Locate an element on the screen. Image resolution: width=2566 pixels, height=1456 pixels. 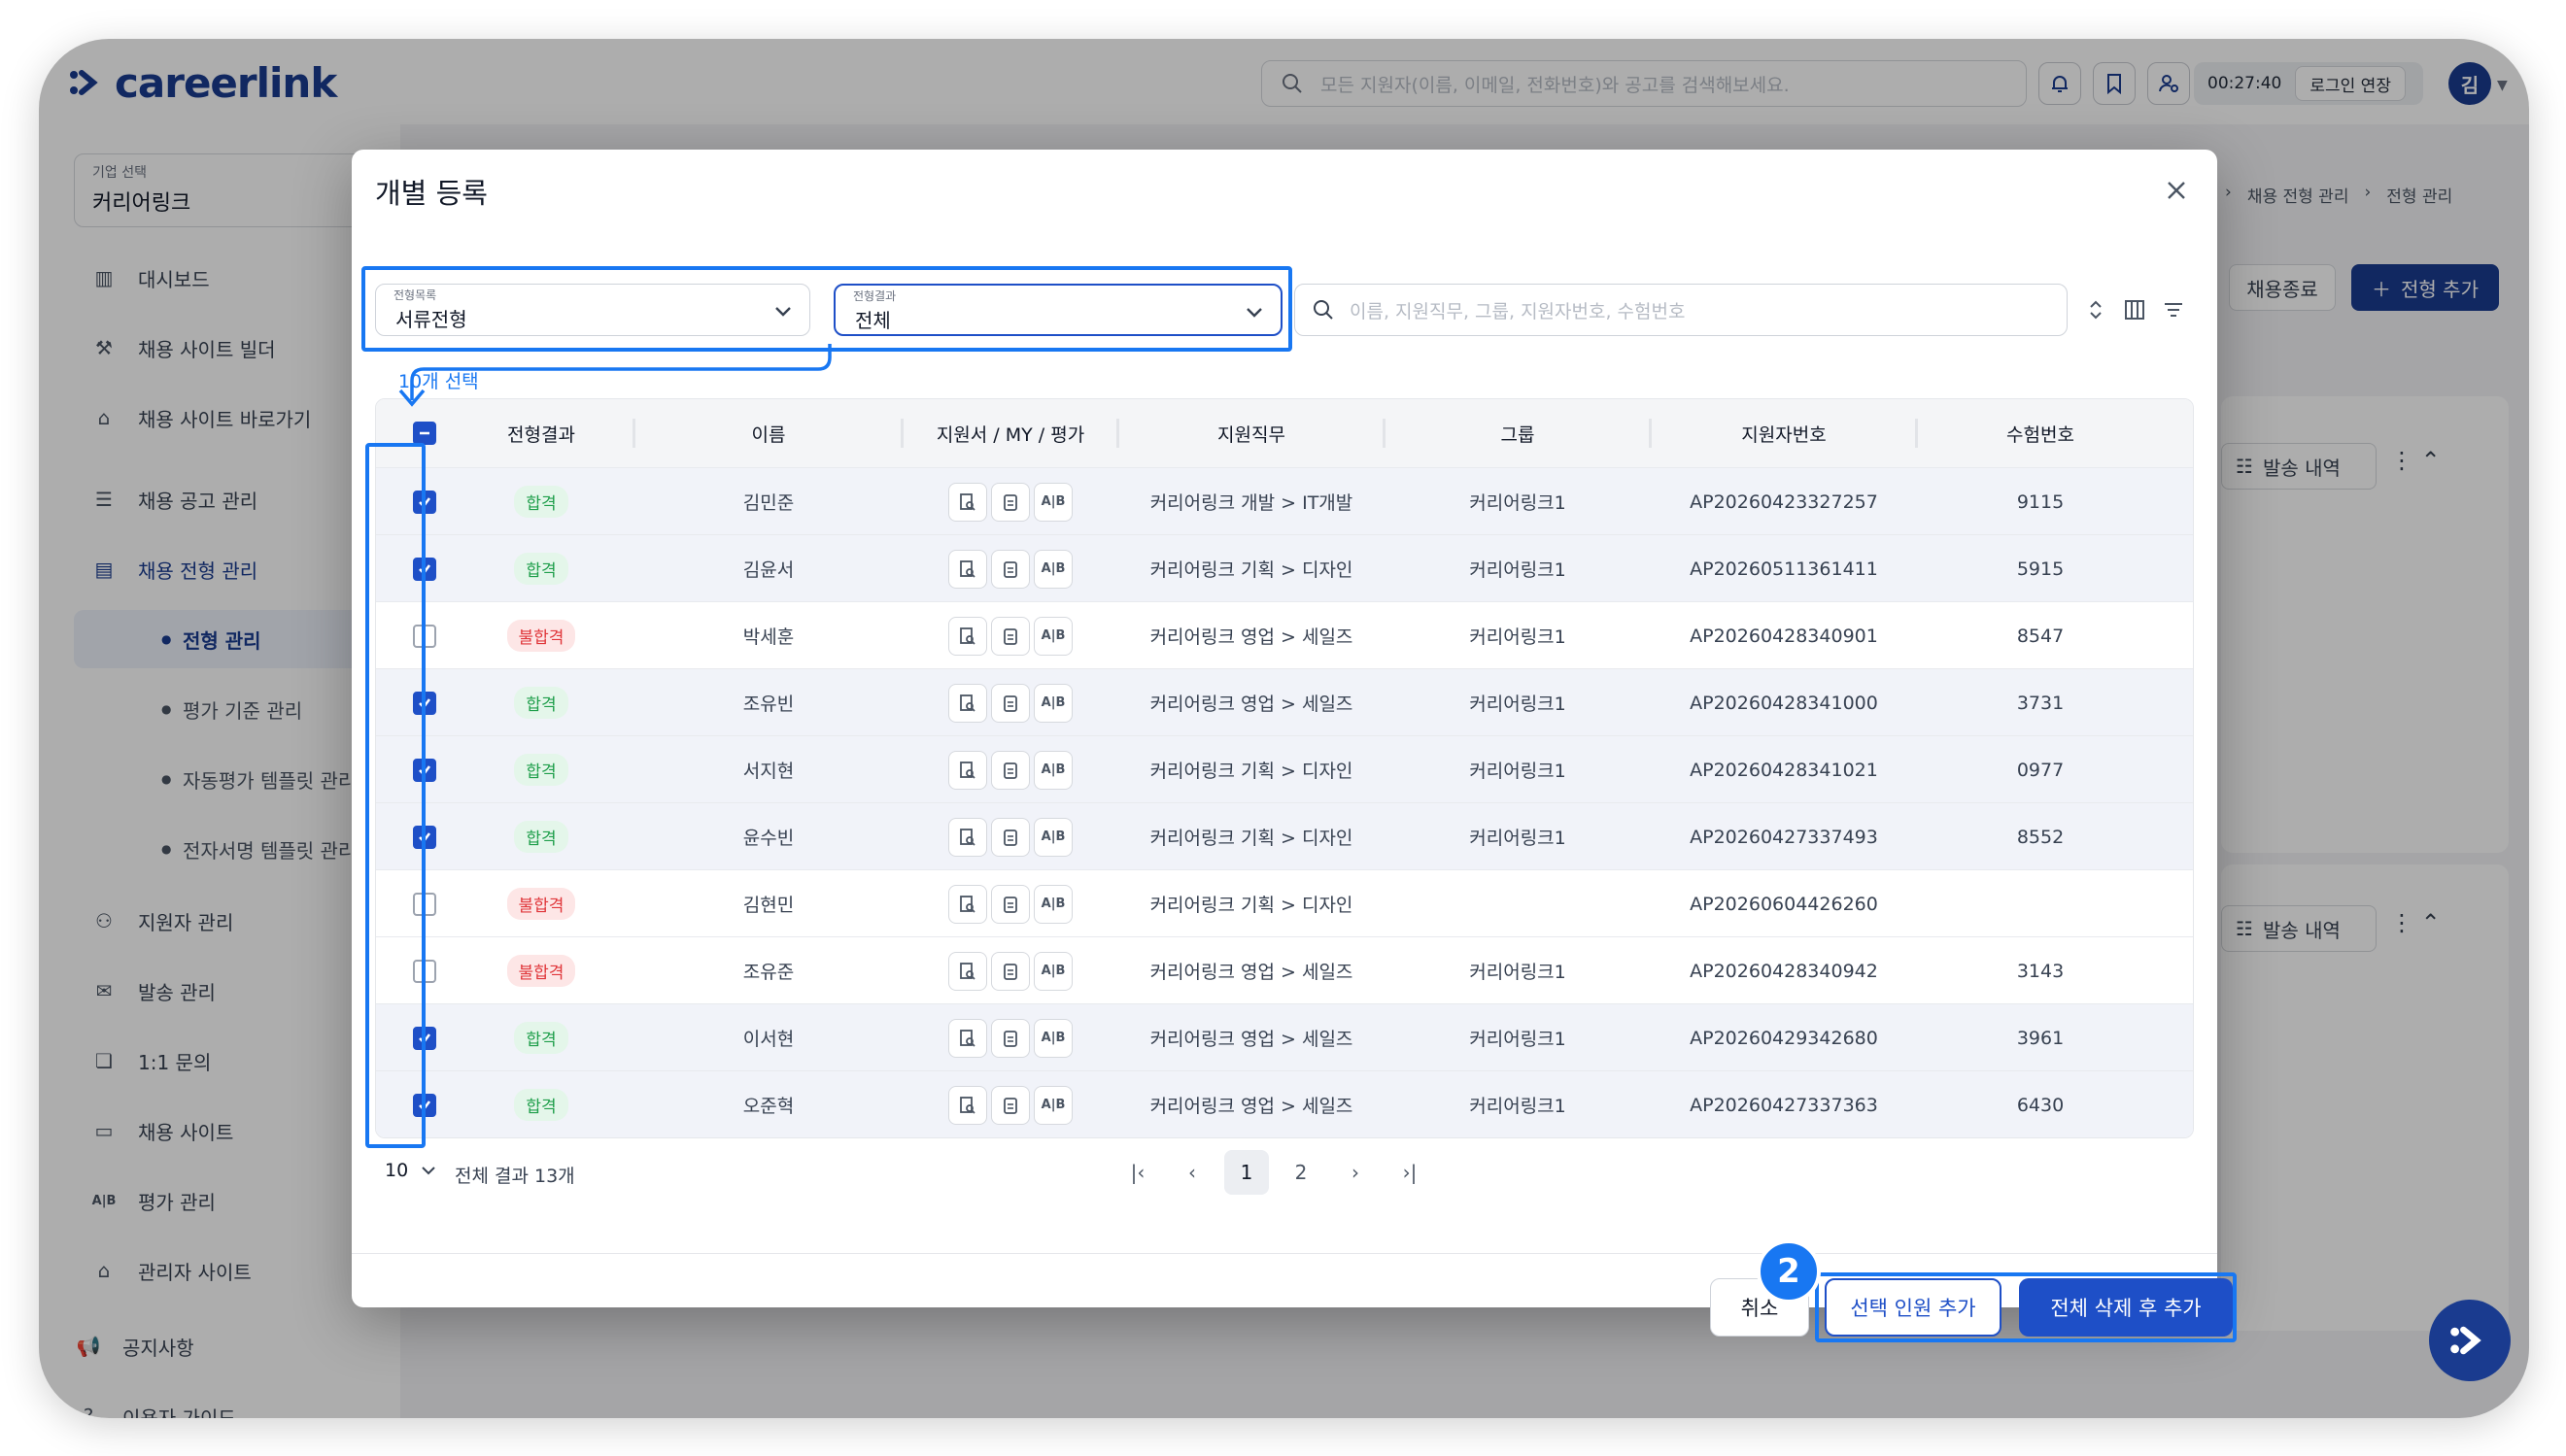
columns-button is located at coordinates (2134, 309).